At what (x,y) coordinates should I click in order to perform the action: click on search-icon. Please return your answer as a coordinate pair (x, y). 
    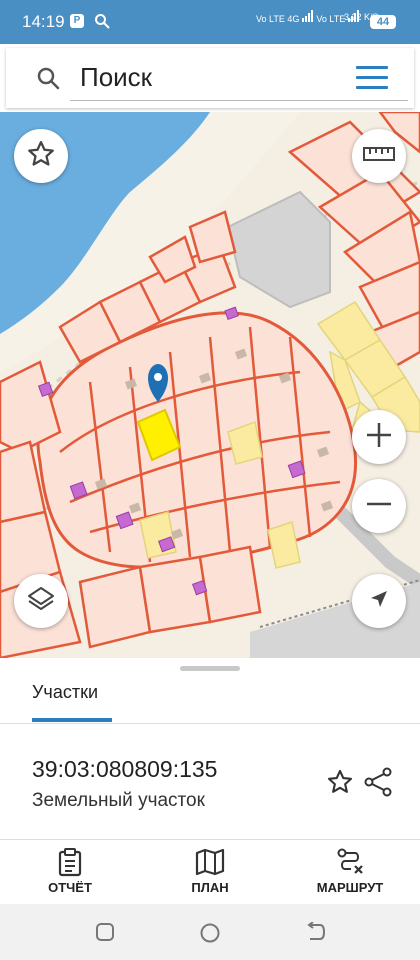
    Looking at the image, I should click on (48, 80).